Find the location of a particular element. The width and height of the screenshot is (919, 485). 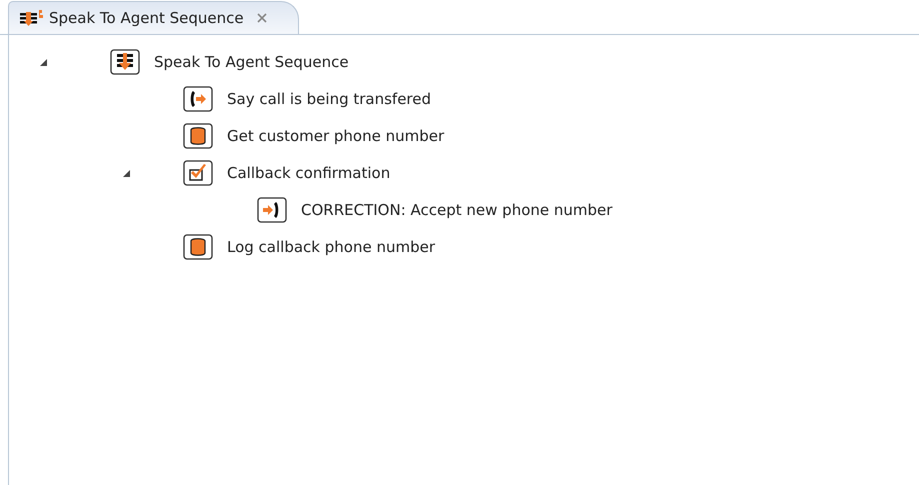

tree-item: Speak To Agent Sequence is located at coordinates (251, 61).